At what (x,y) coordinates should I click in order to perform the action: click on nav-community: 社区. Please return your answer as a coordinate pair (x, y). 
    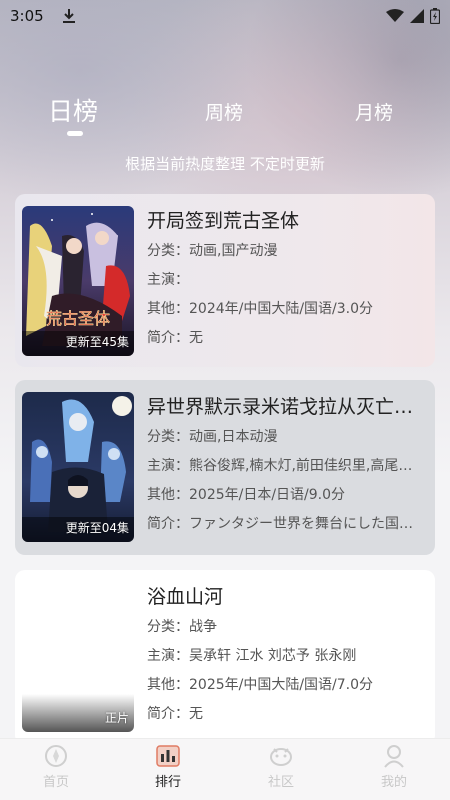
    Looking at the image, I should click on (281, 766).